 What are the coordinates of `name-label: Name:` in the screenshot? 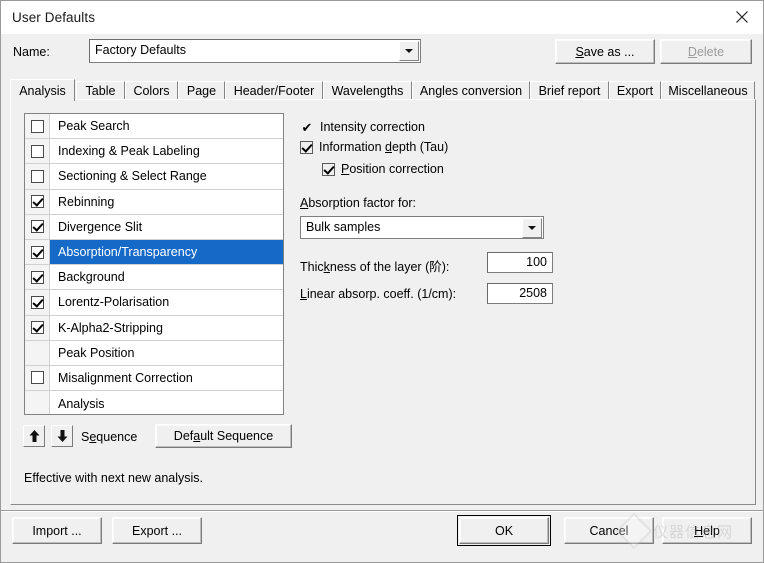 It's located at (31, 52).